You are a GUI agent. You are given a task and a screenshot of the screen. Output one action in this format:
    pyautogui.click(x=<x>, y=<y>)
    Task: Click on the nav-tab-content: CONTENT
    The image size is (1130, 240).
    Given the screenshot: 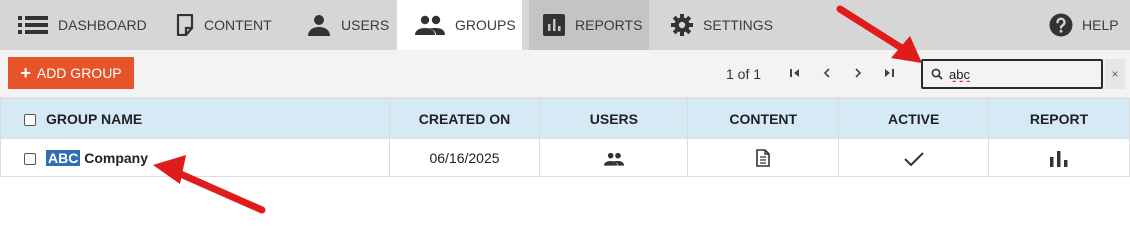 What is the action you would take?
    pyautogui.click(x=217, y=25)
    